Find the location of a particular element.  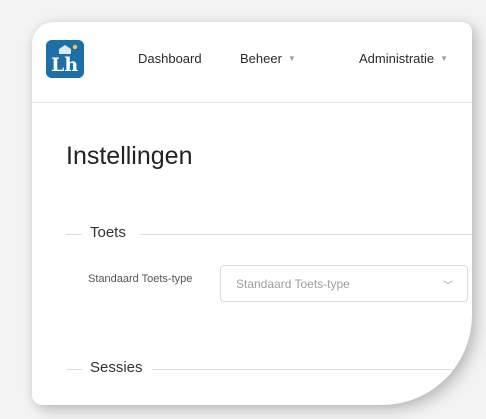

section-title-sessies: Sessies is located at coordinates (116, 367).